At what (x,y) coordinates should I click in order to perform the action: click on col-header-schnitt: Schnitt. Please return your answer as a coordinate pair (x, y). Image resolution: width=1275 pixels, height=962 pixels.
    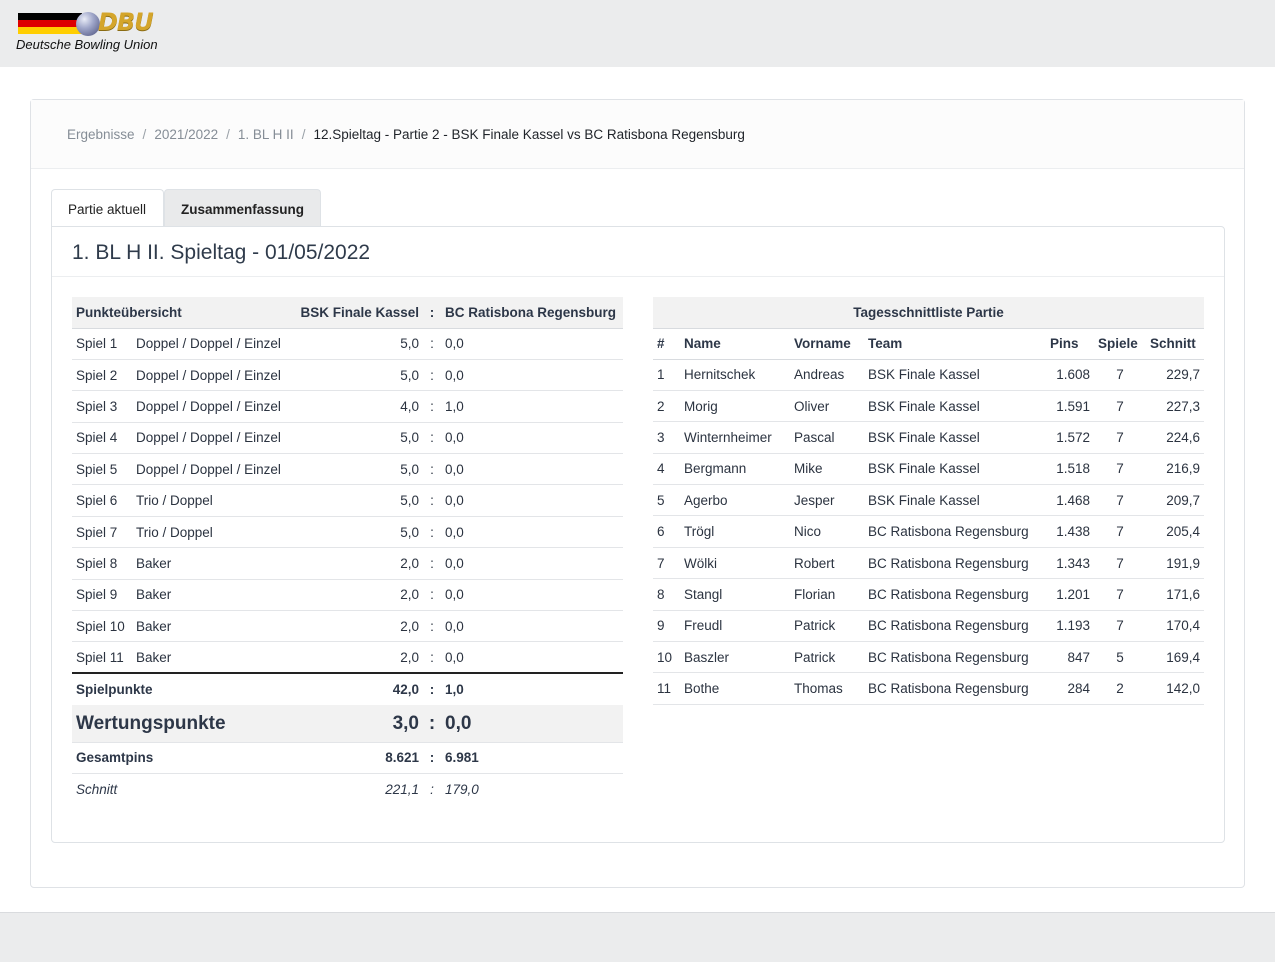
    Looking at the image, I should click on (1175, 344).